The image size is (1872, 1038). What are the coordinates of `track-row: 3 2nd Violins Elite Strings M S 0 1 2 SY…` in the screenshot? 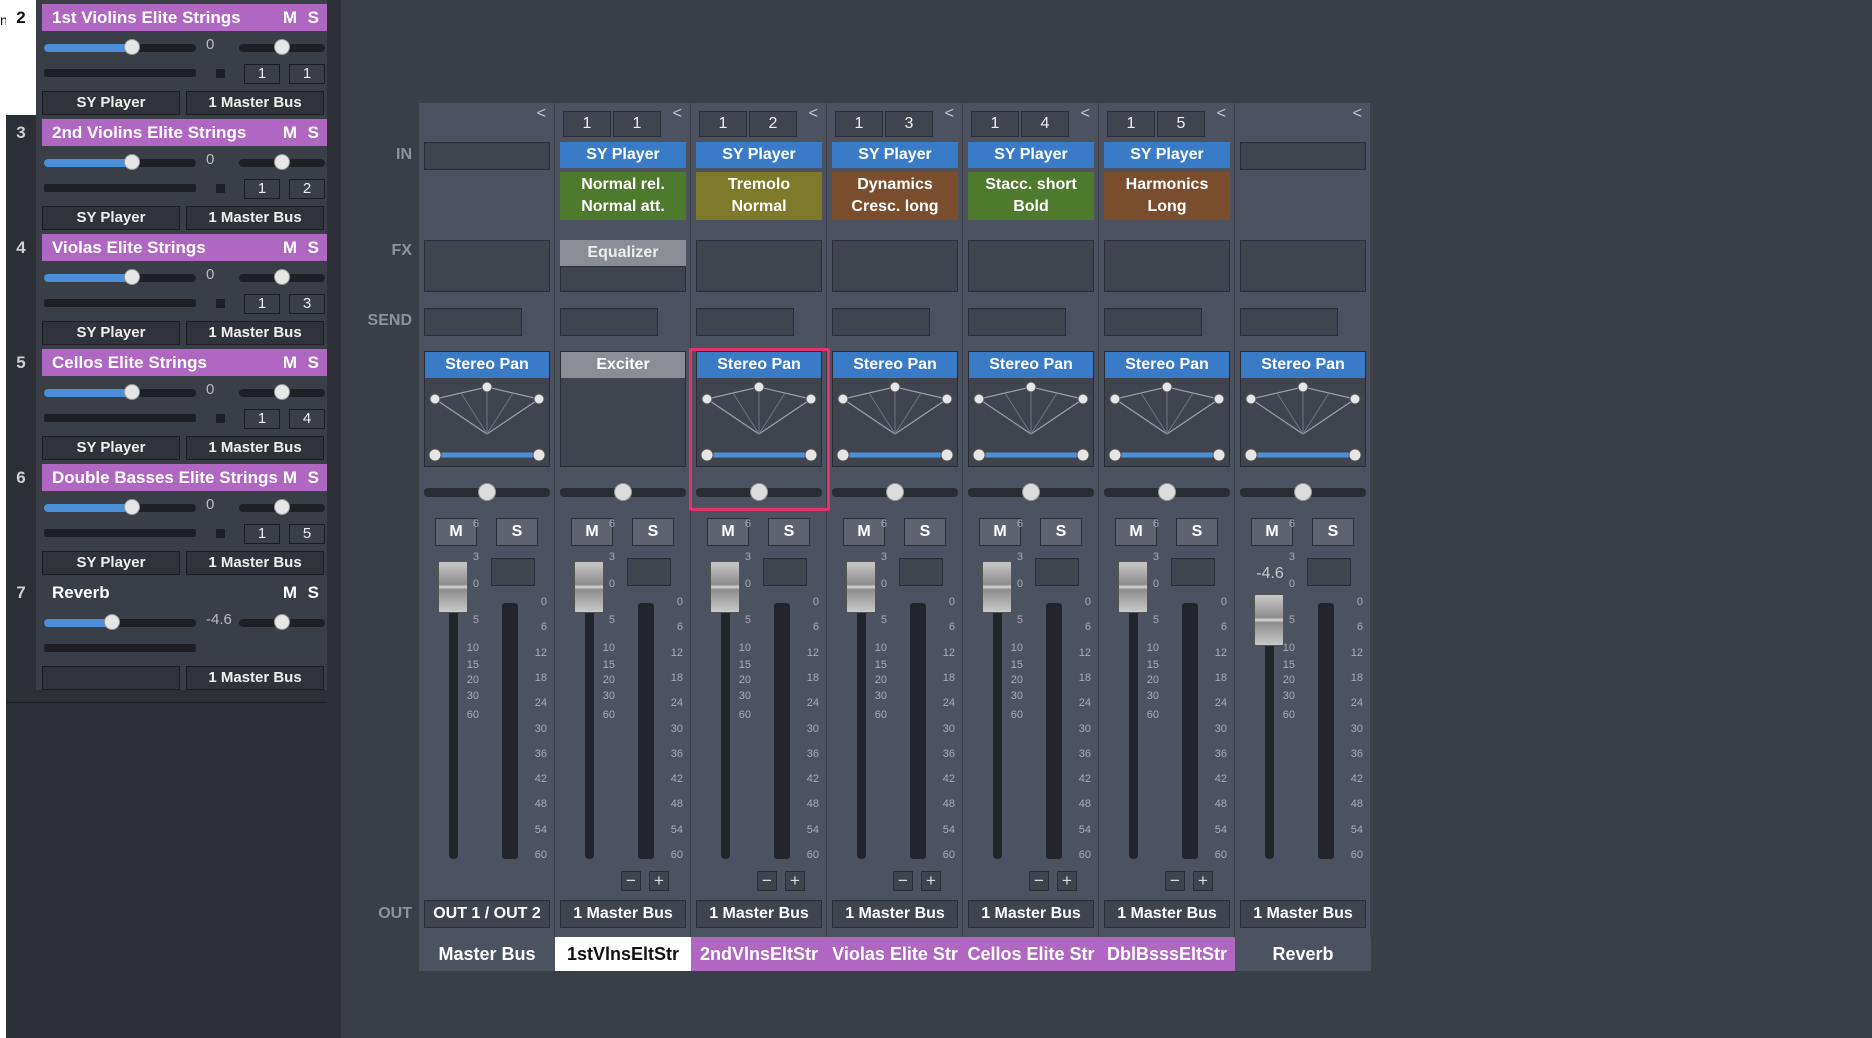 It's located at (166, 172).